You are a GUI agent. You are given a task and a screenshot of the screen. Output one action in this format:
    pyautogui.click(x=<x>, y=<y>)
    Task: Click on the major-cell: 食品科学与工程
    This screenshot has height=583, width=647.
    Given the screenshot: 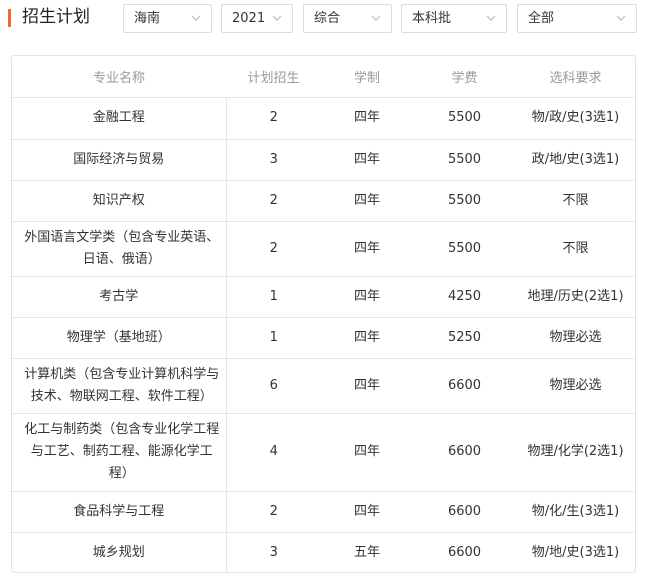 What is the action you would take?
    pyautogui.click(x=119, y=512)
    